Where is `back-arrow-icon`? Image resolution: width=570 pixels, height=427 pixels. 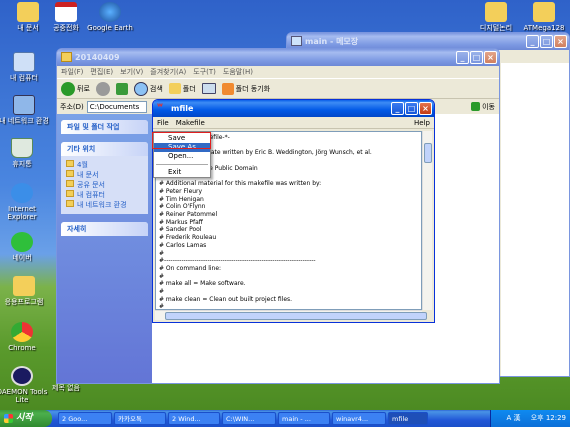
back-arrow-icon is located at coordinates (68, 88).